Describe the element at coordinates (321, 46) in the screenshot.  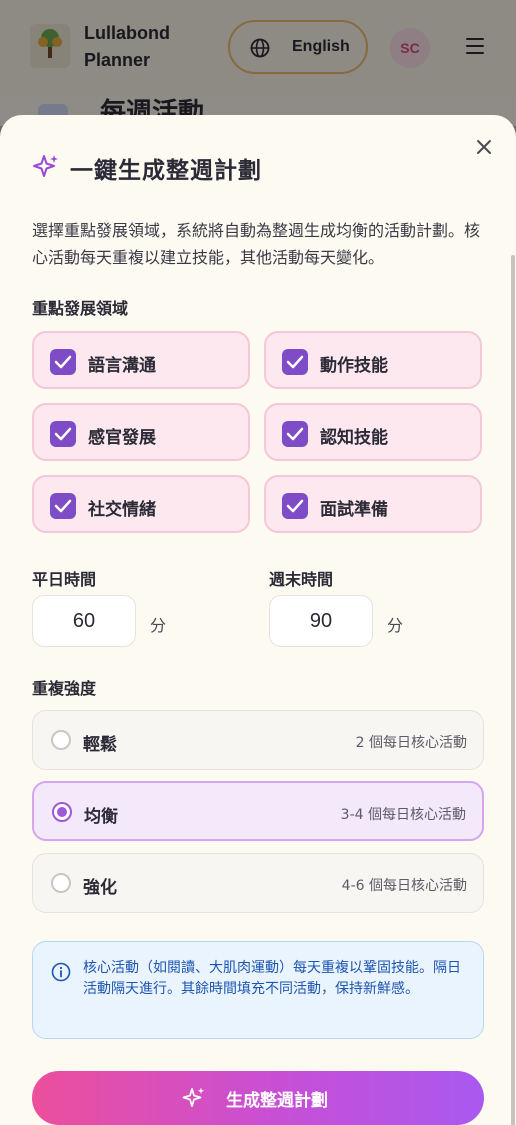
I see `language-label: English` at that location.